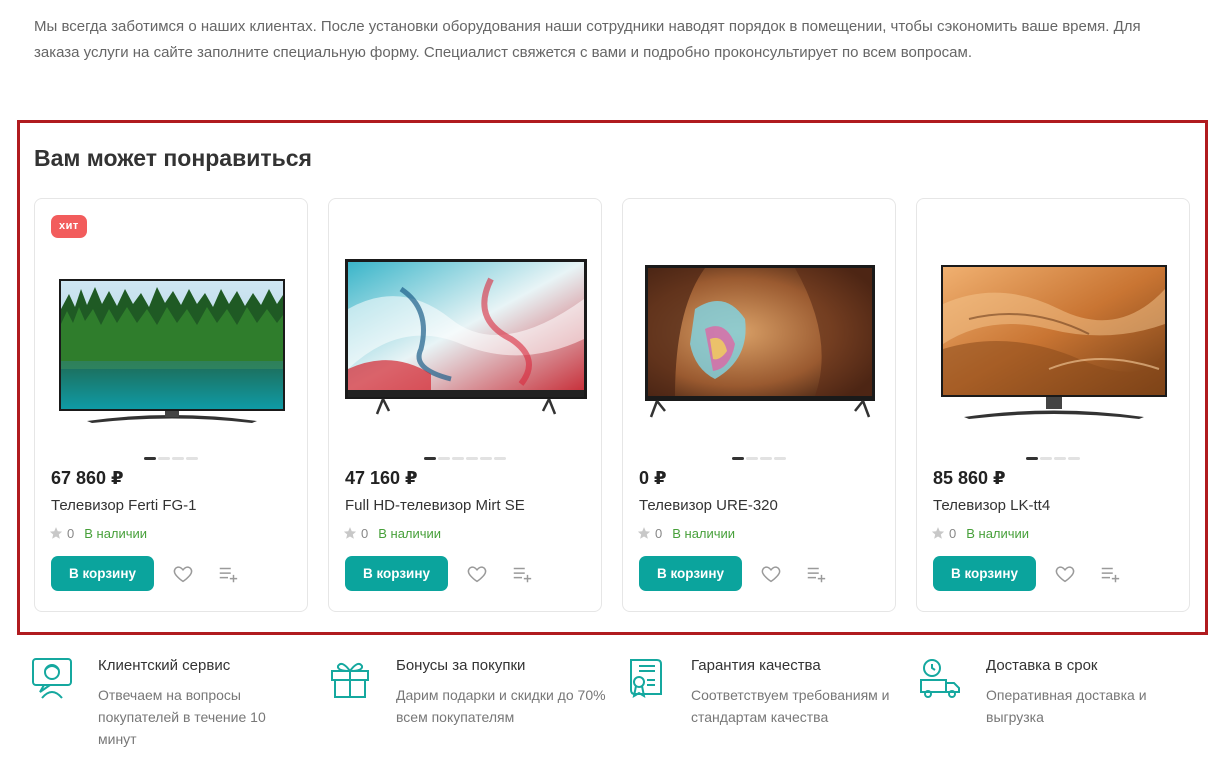 The height and width of the screenshot is (771, 1217). What do you see at coordinates (940, 678) in the screenshot?
I see `delivery-truck-icon` at bounding box center [940, 678].